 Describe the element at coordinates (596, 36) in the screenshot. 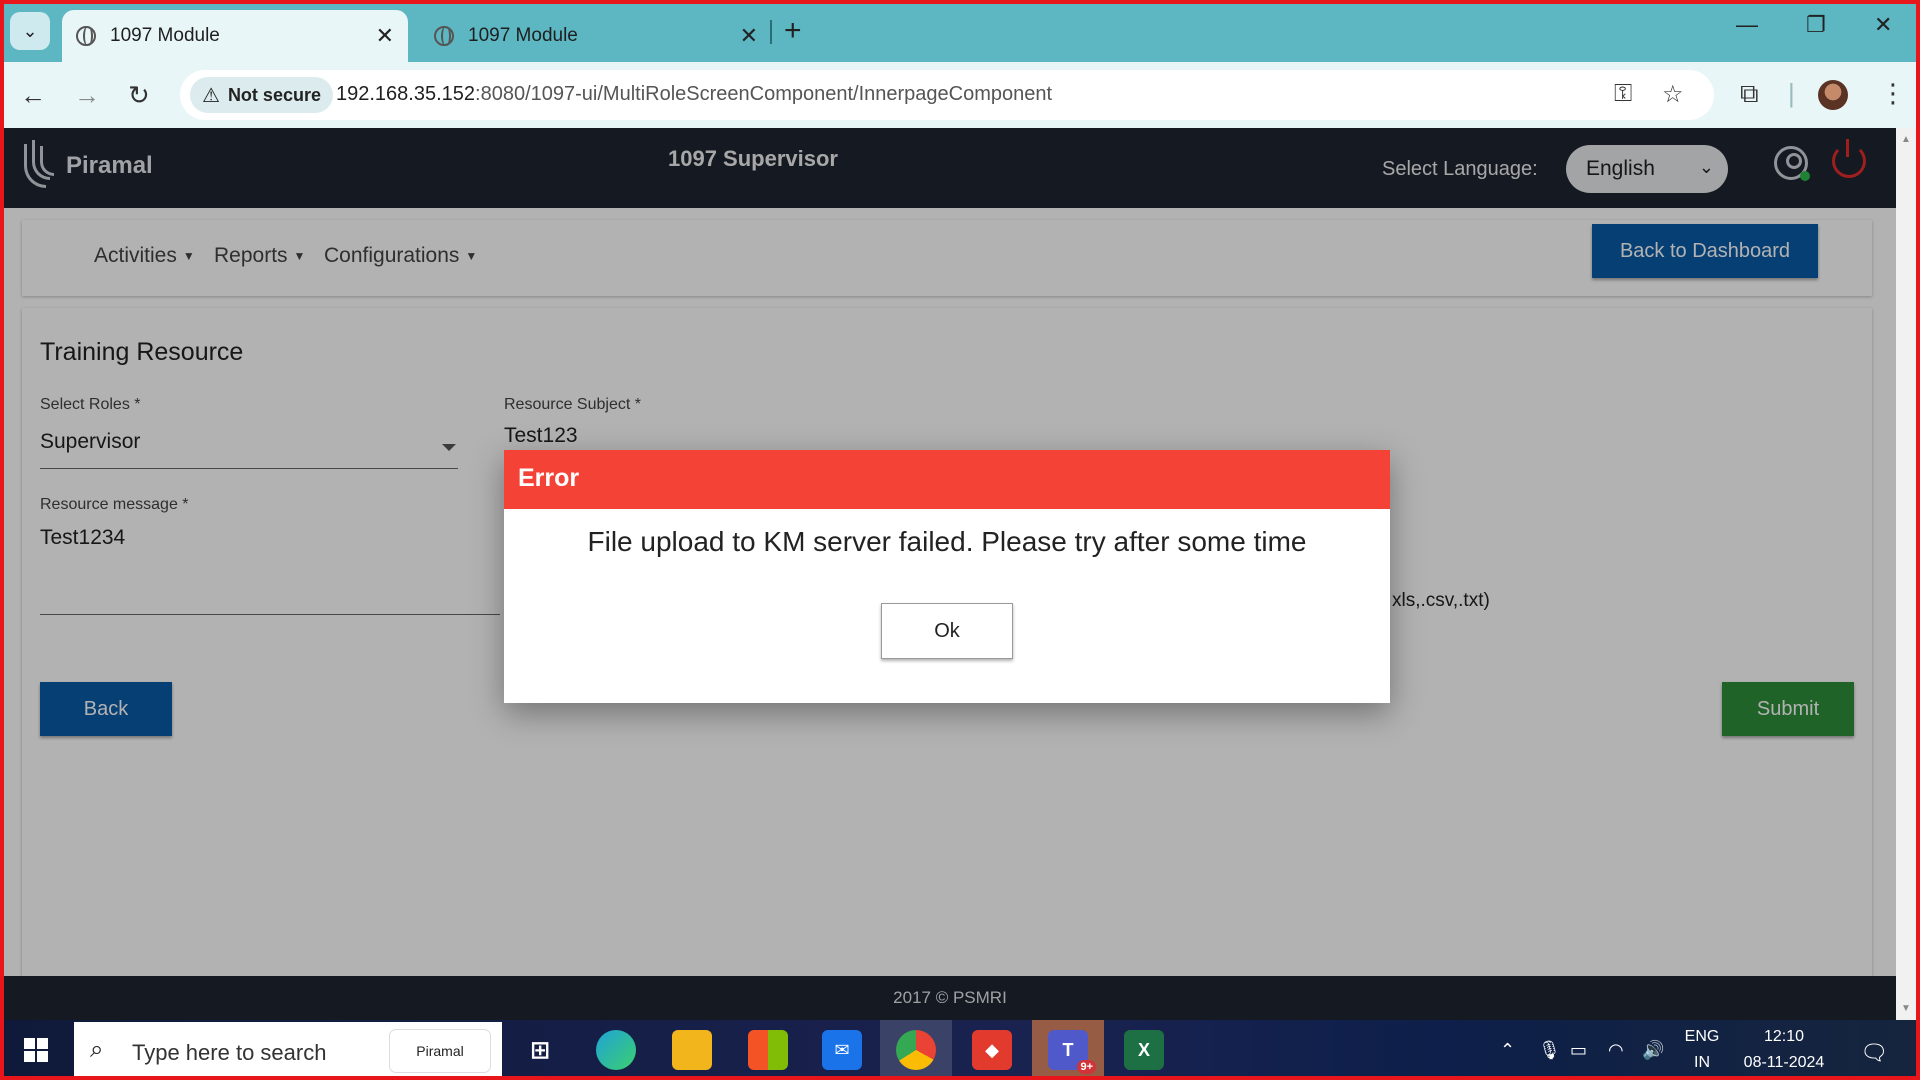

I see `browser-tab-inactive: 1097 Module ✕` at that location.